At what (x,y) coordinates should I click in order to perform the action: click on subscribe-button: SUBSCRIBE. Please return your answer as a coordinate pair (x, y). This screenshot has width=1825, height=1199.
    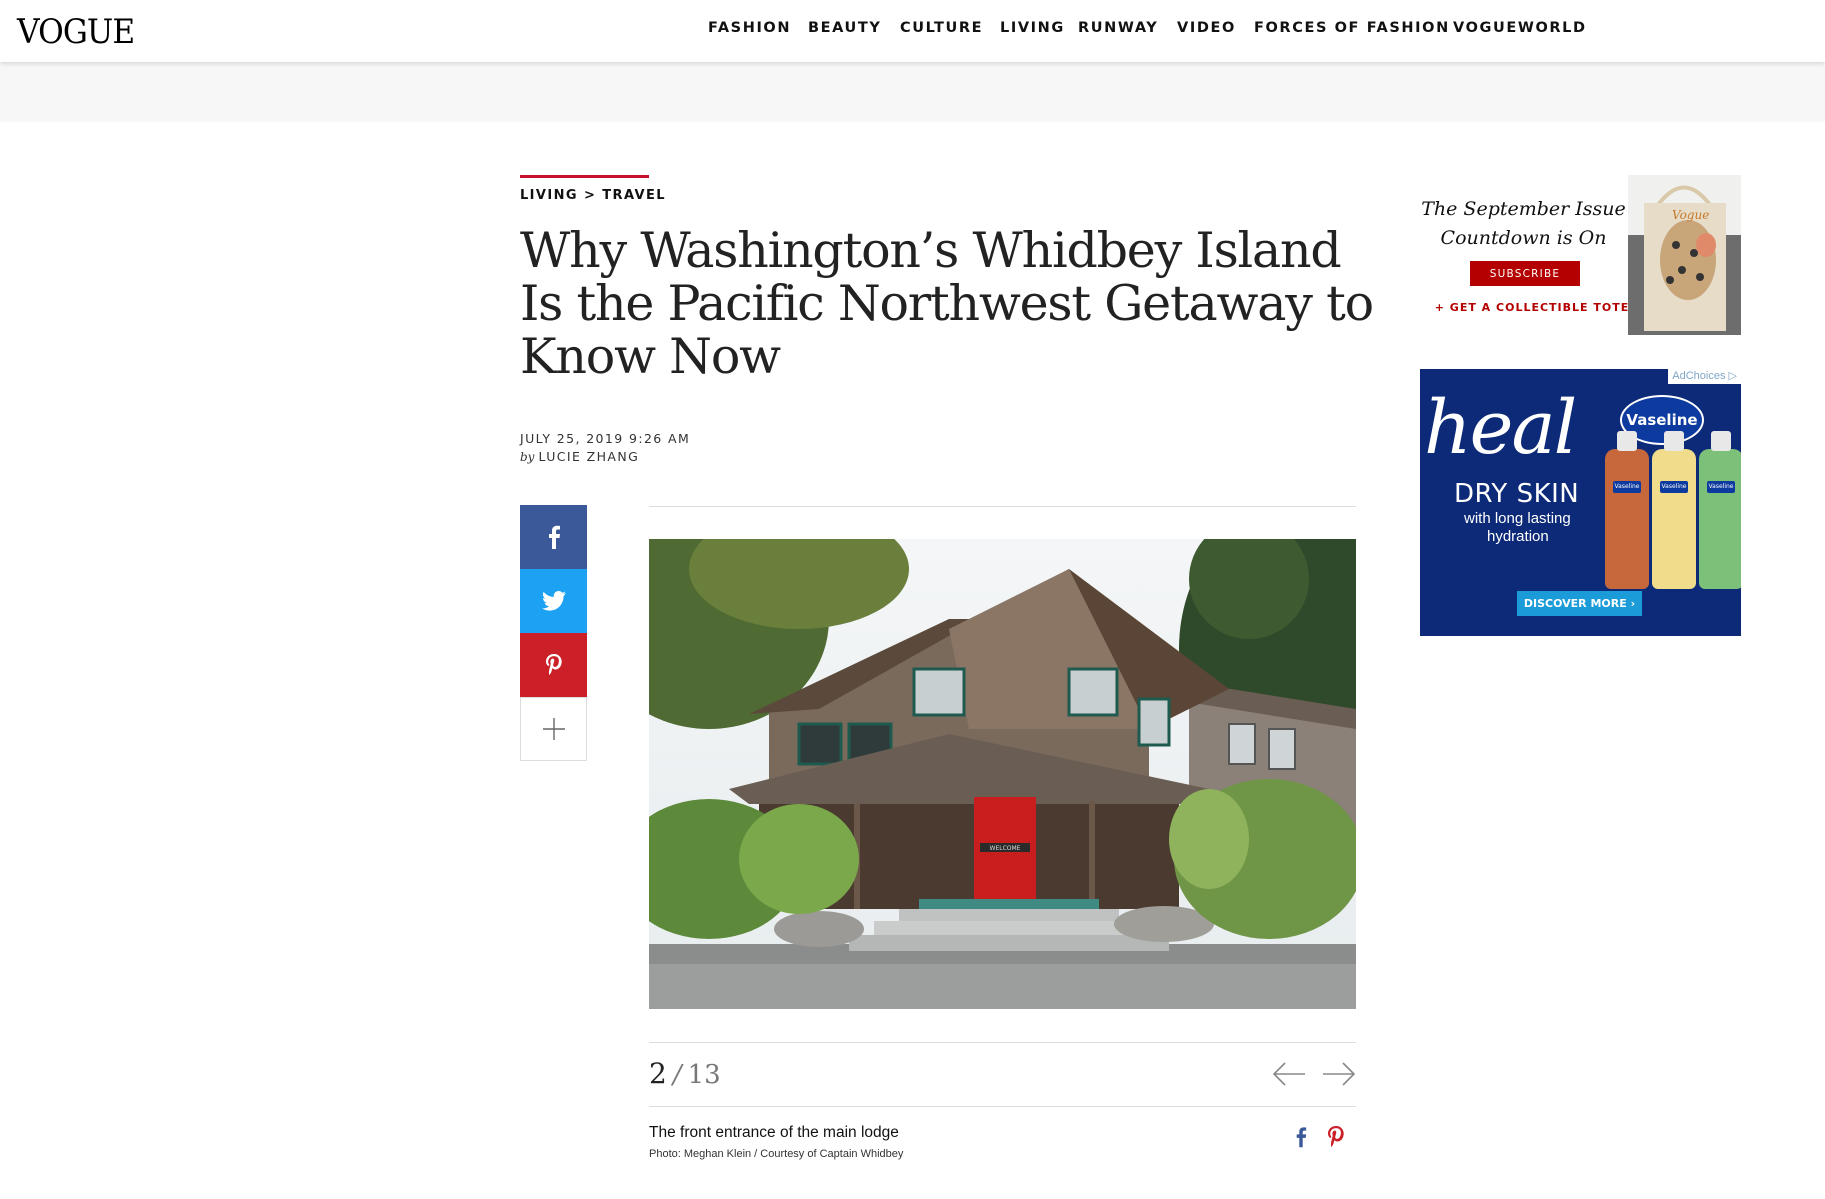
    Looking at the image, I should click on (1525, 273).